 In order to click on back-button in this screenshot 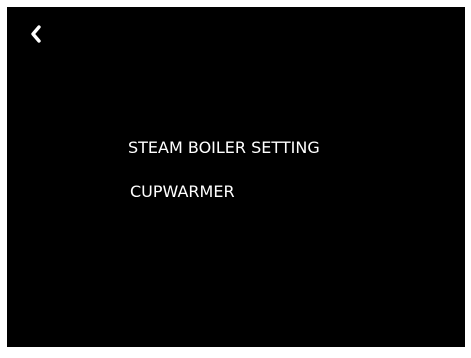, I will do `click(36, 34)`.